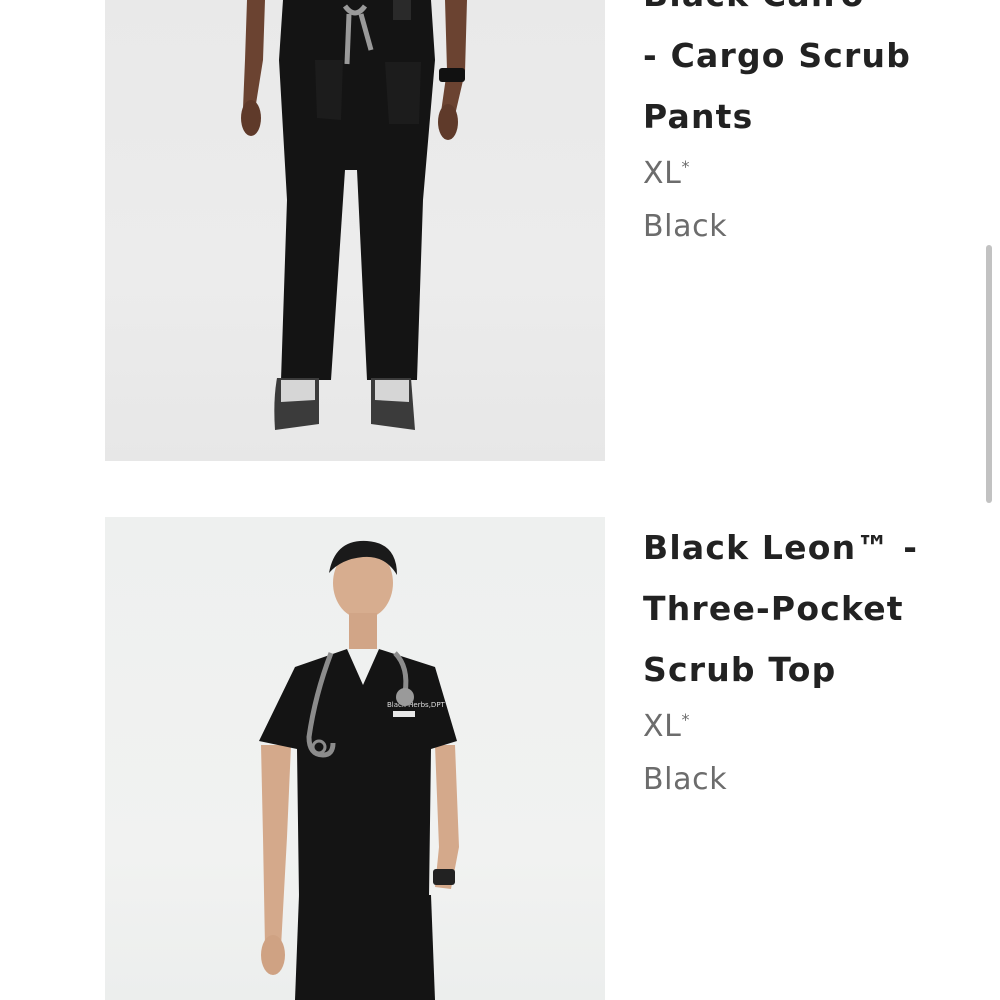 The width and height of the screenshot is (1000, 1000). What do you see at coordinates (359, 770) in the screenshot?
I see `model-top-illustration: Black Herbs,DPT` at bounding box center [359, 770].